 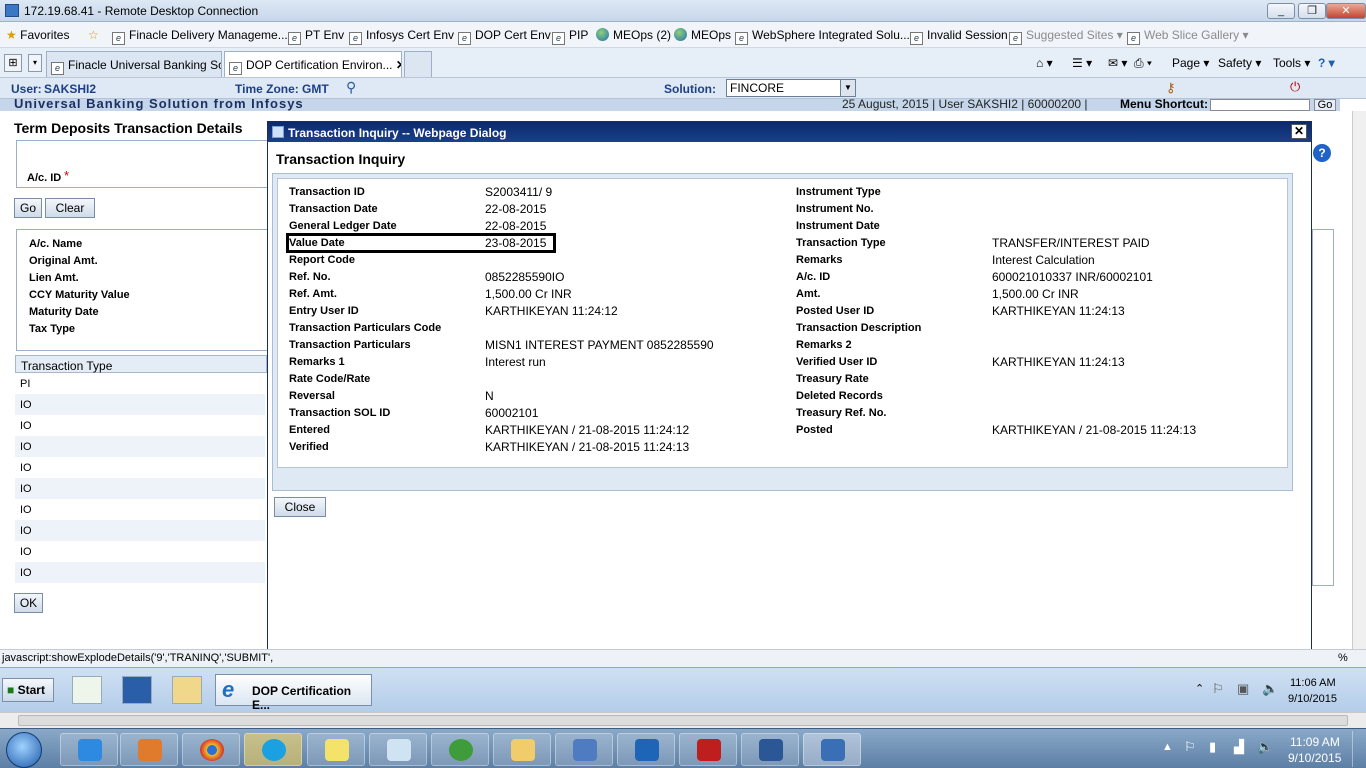 I want to click on reversal-label: Reversal, so click(x=312, y=396).